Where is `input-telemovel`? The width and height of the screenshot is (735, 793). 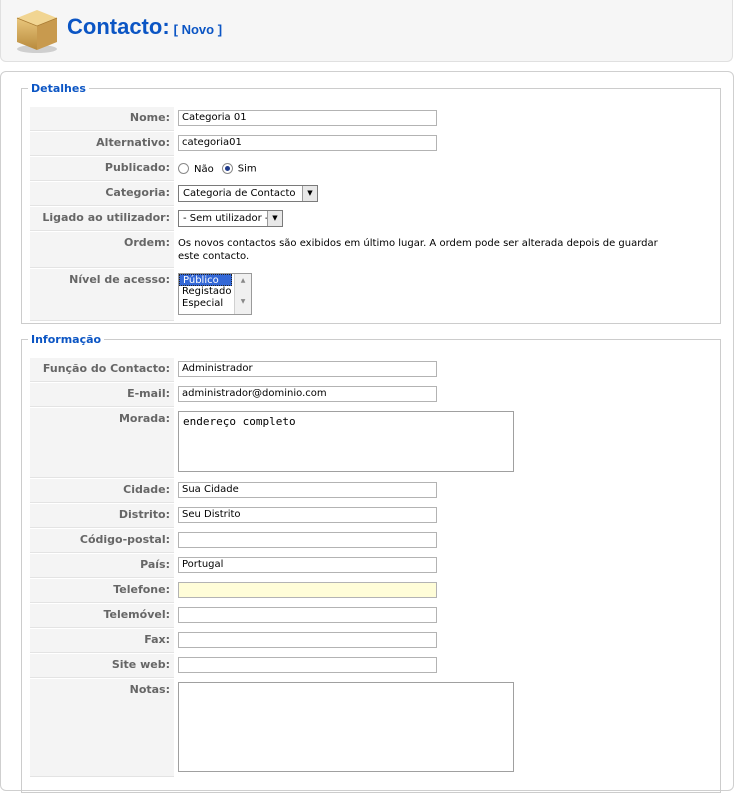 input-telemovel is located at coordinates (307, 615).